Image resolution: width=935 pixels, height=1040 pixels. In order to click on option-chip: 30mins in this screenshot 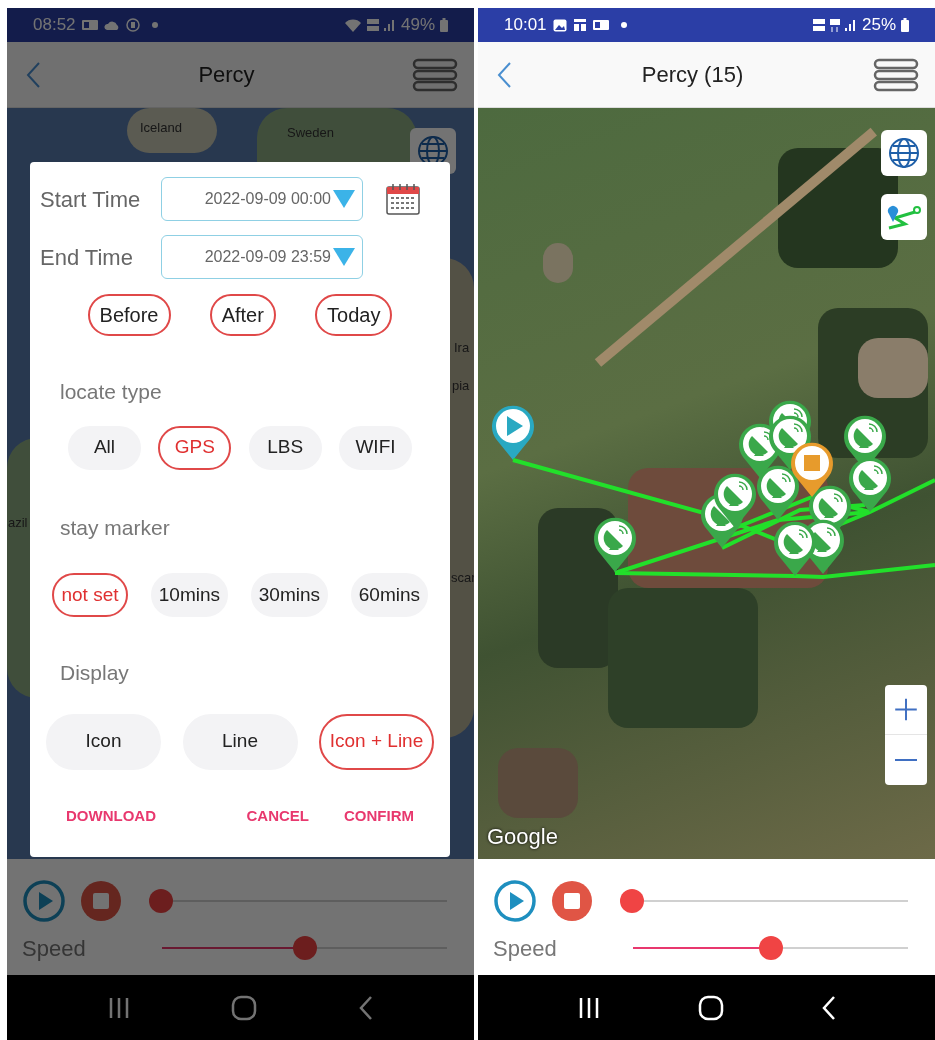, I will do `click(289, 595)`.